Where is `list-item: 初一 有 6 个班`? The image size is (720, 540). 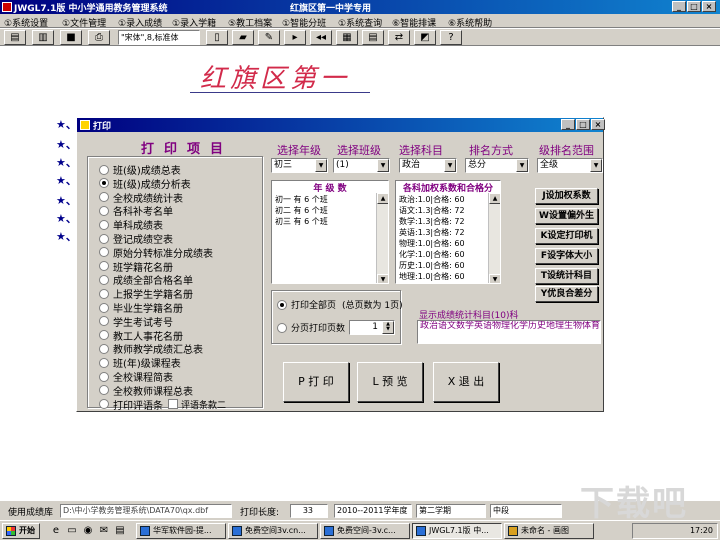 list-item: 初一 有 6 个班 is located at coordinates (330, 199).